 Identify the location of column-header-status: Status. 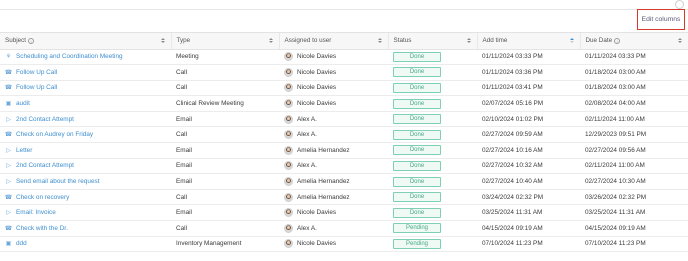
(433, 41).